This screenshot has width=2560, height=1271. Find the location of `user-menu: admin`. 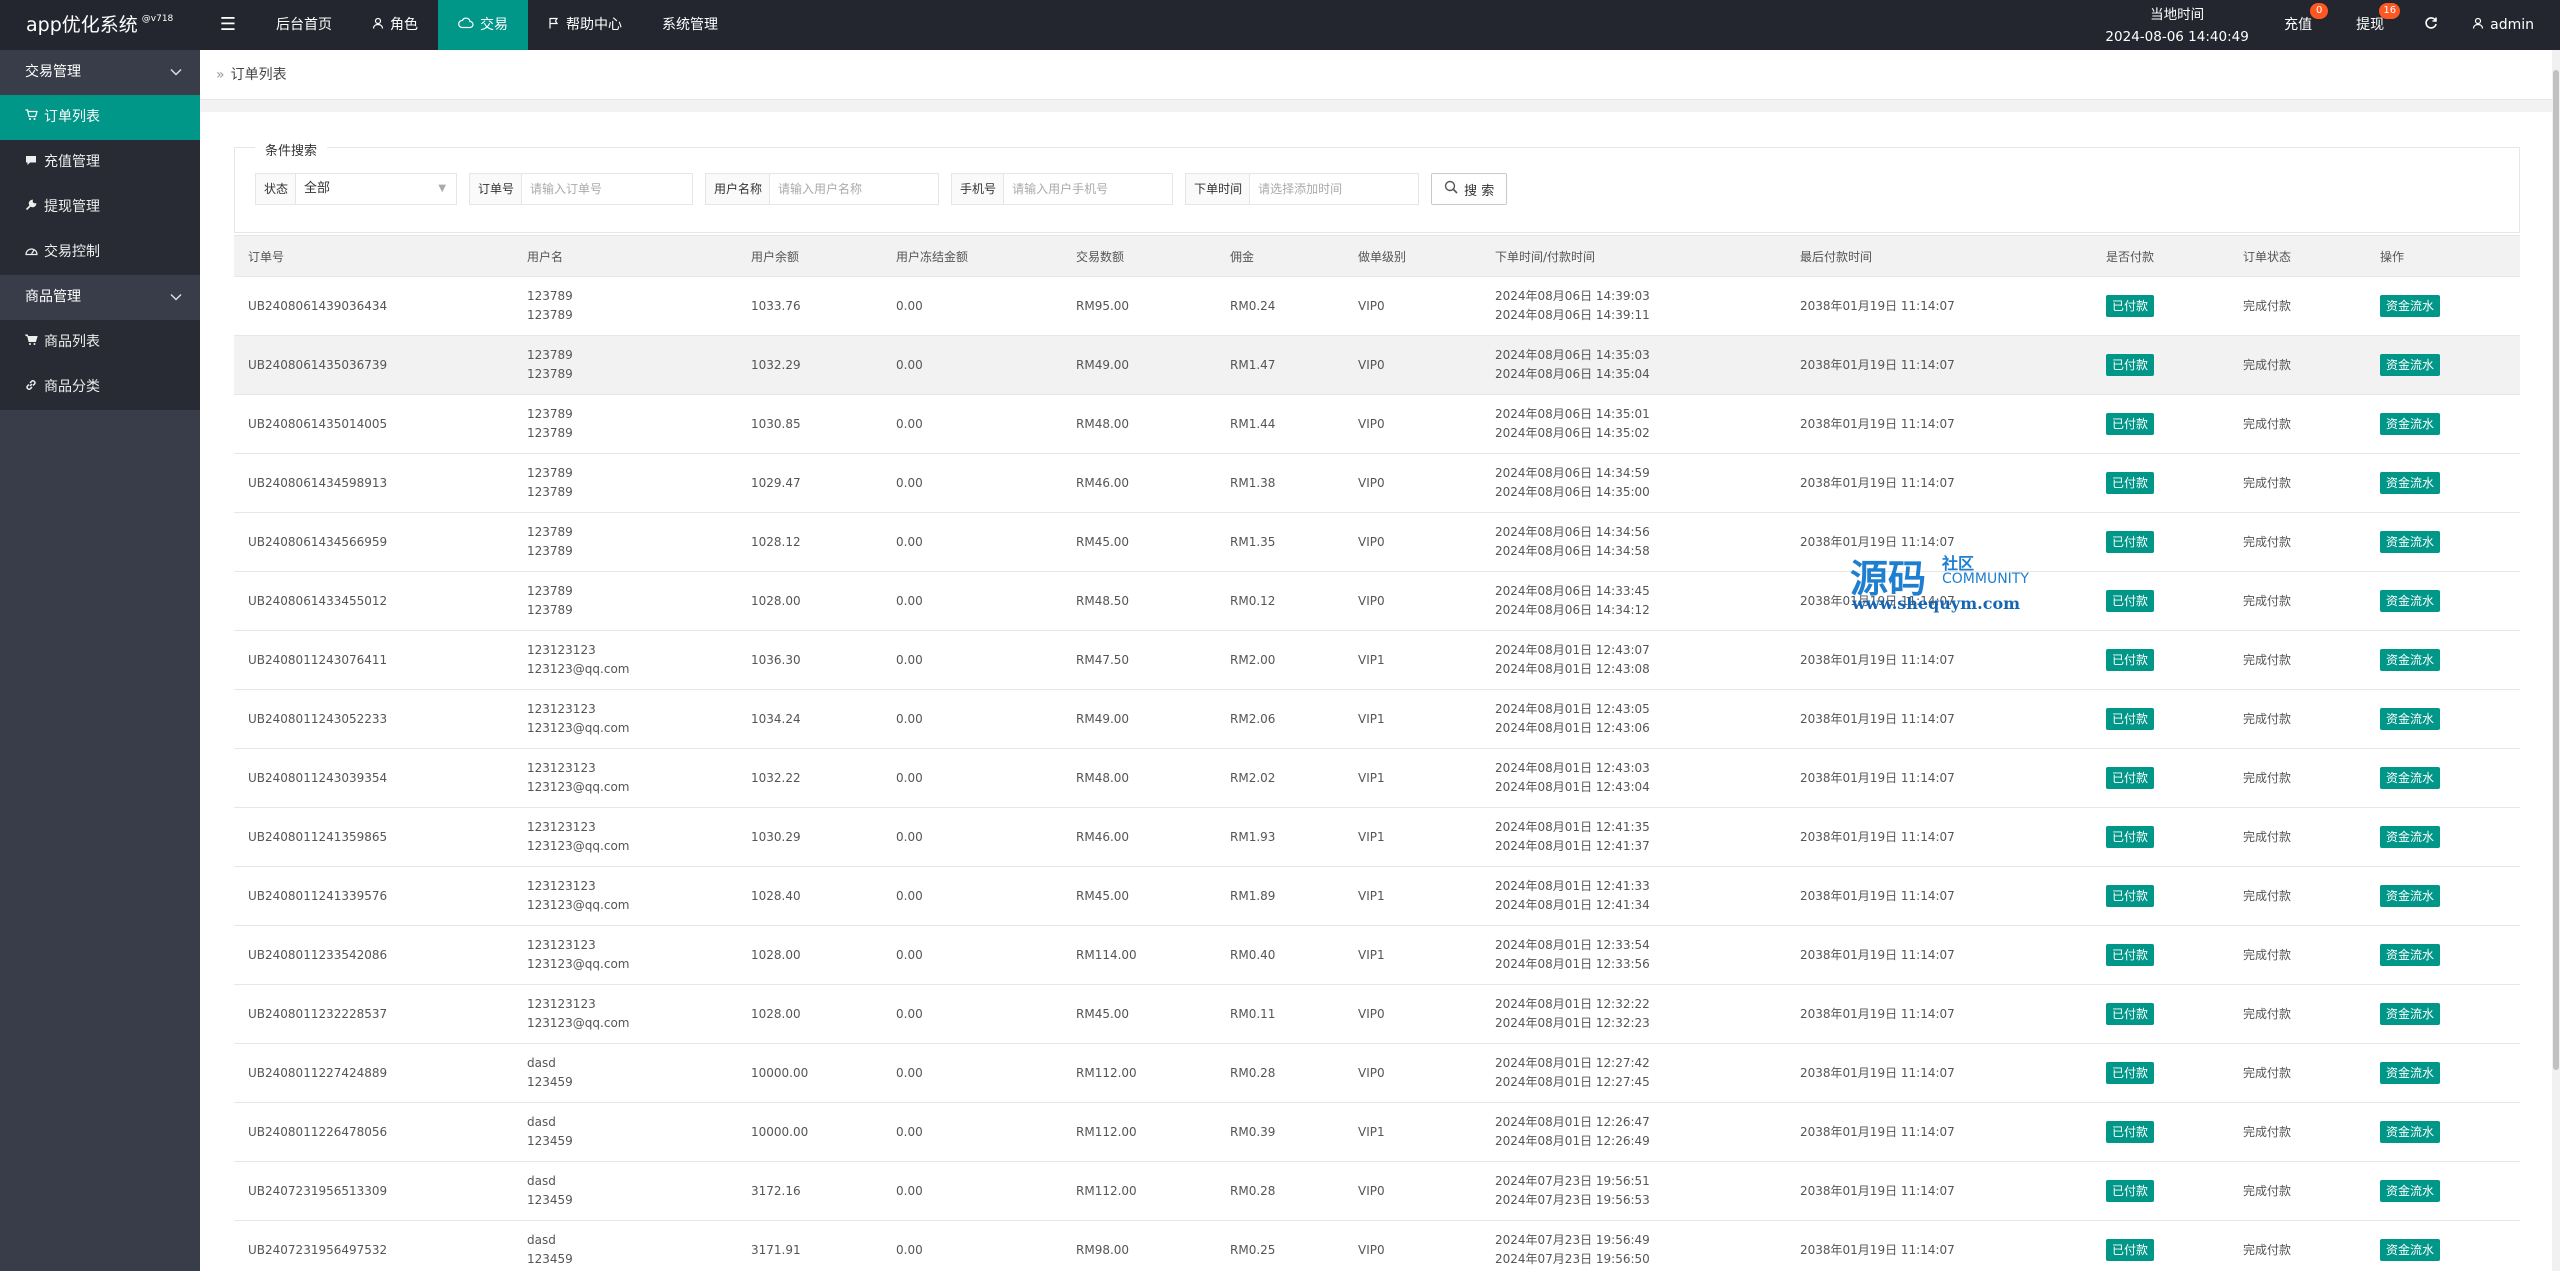

user-menu: admin is located at coordinates (2508, 25).